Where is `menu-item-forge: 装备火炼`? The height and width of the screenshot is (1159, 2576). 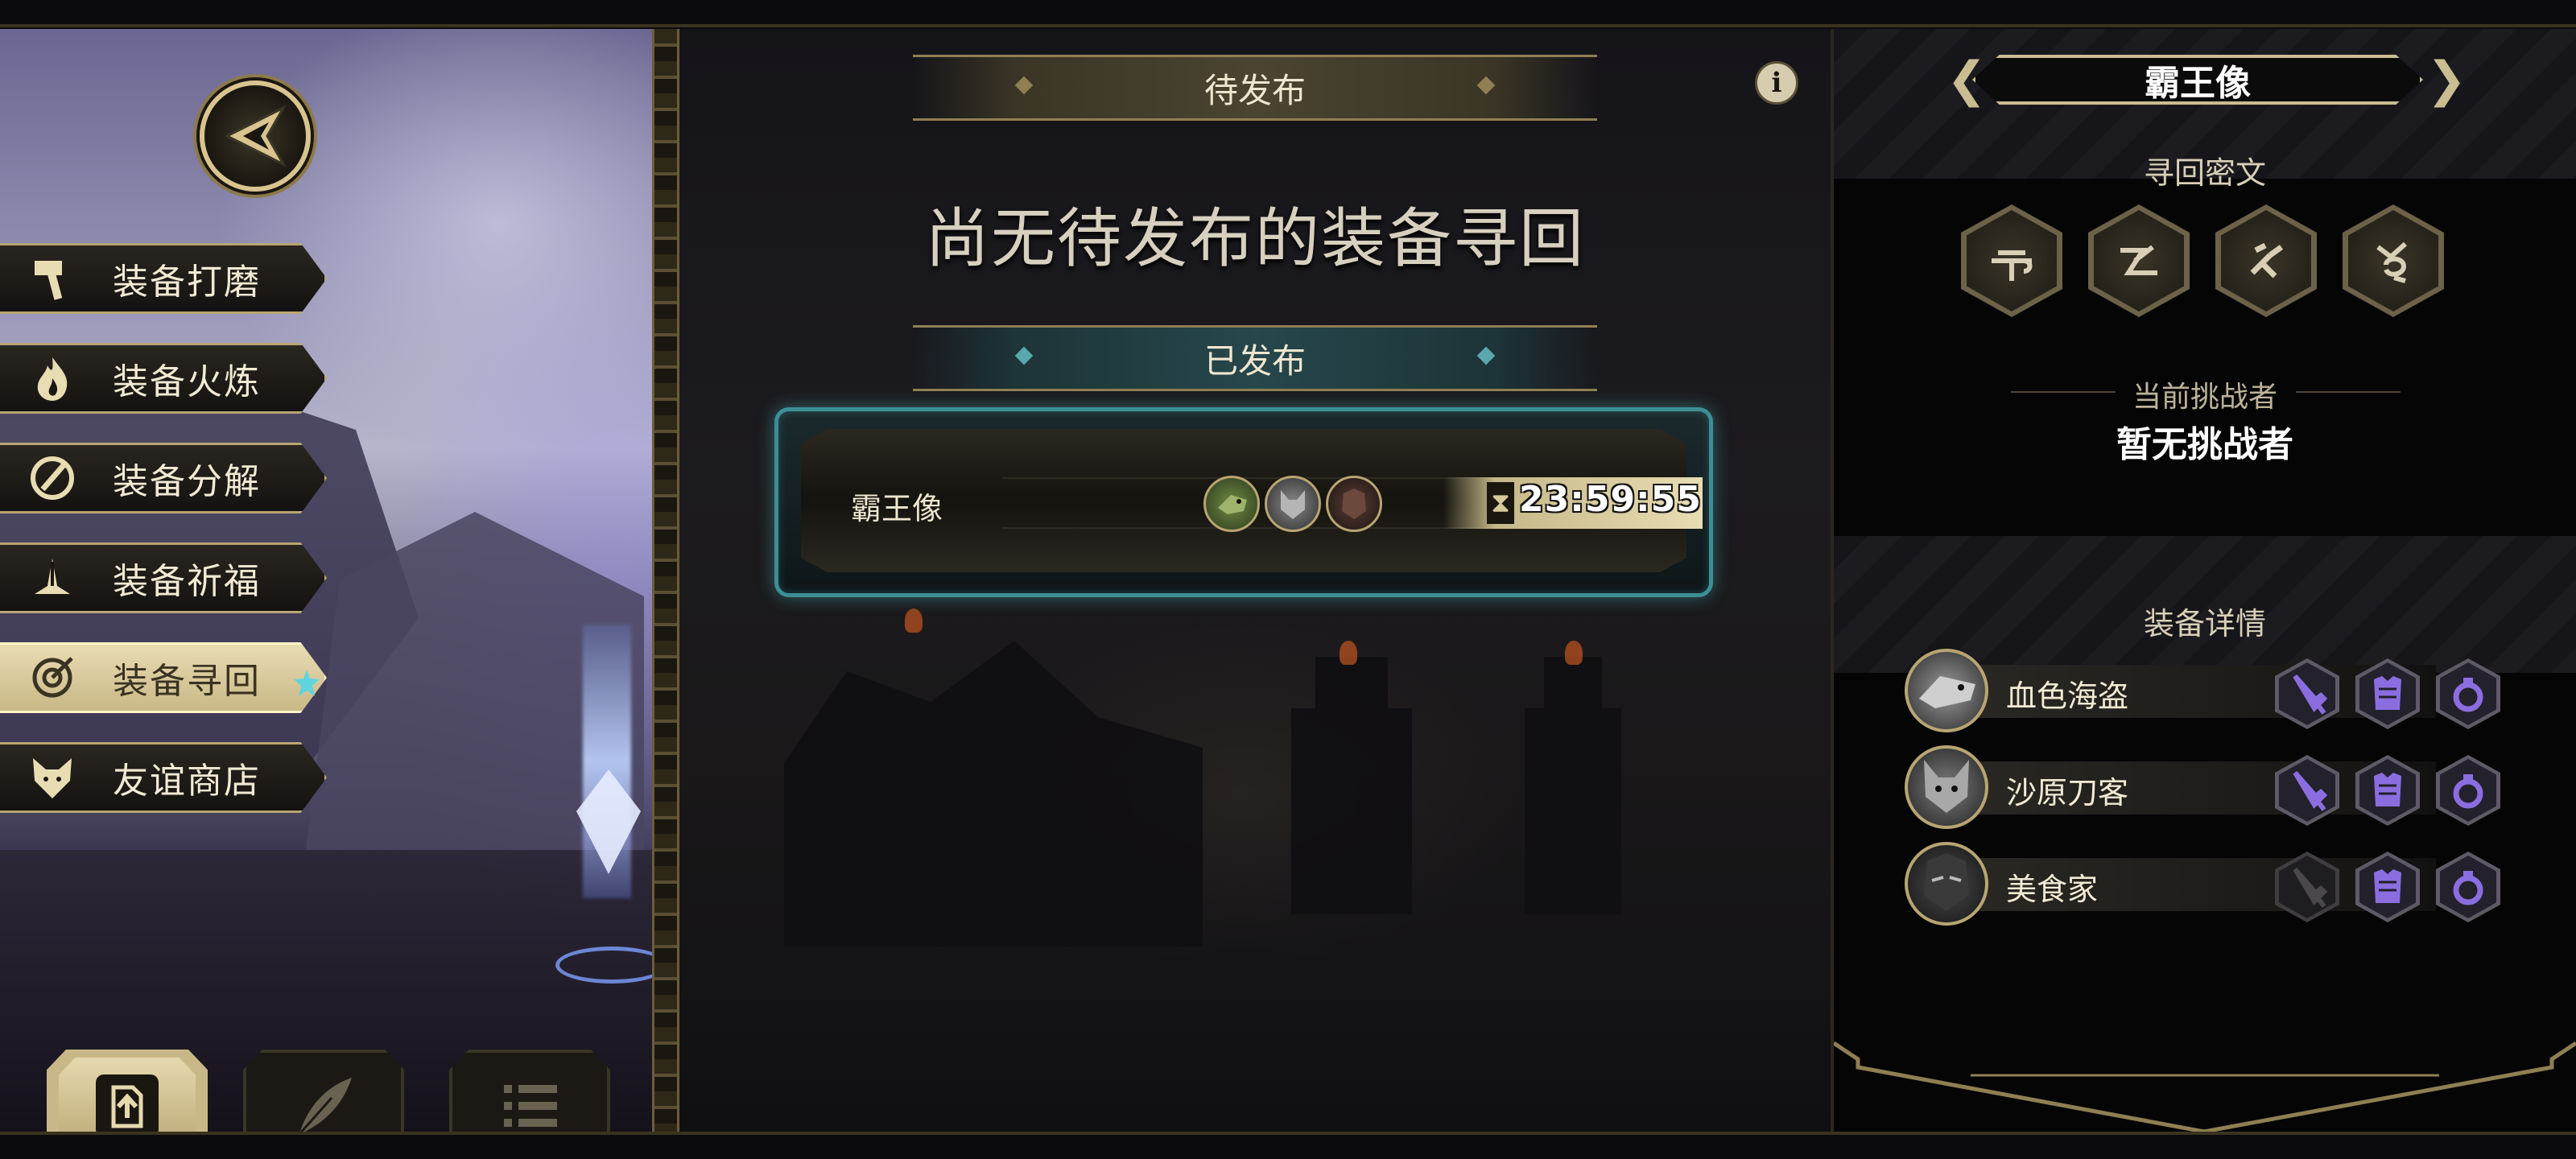 menu-item-forge: 装备火炼 is located at coordinates (163, 378).